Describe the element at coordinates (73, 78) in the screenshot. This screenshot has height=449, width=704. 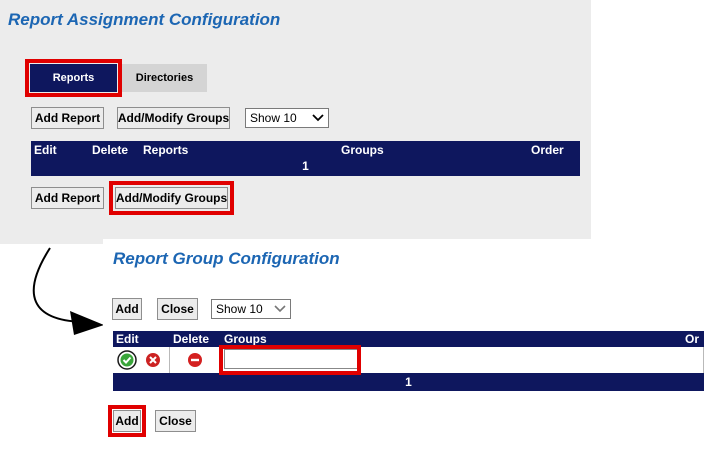
I see `highlight-reports-tab` at that location.